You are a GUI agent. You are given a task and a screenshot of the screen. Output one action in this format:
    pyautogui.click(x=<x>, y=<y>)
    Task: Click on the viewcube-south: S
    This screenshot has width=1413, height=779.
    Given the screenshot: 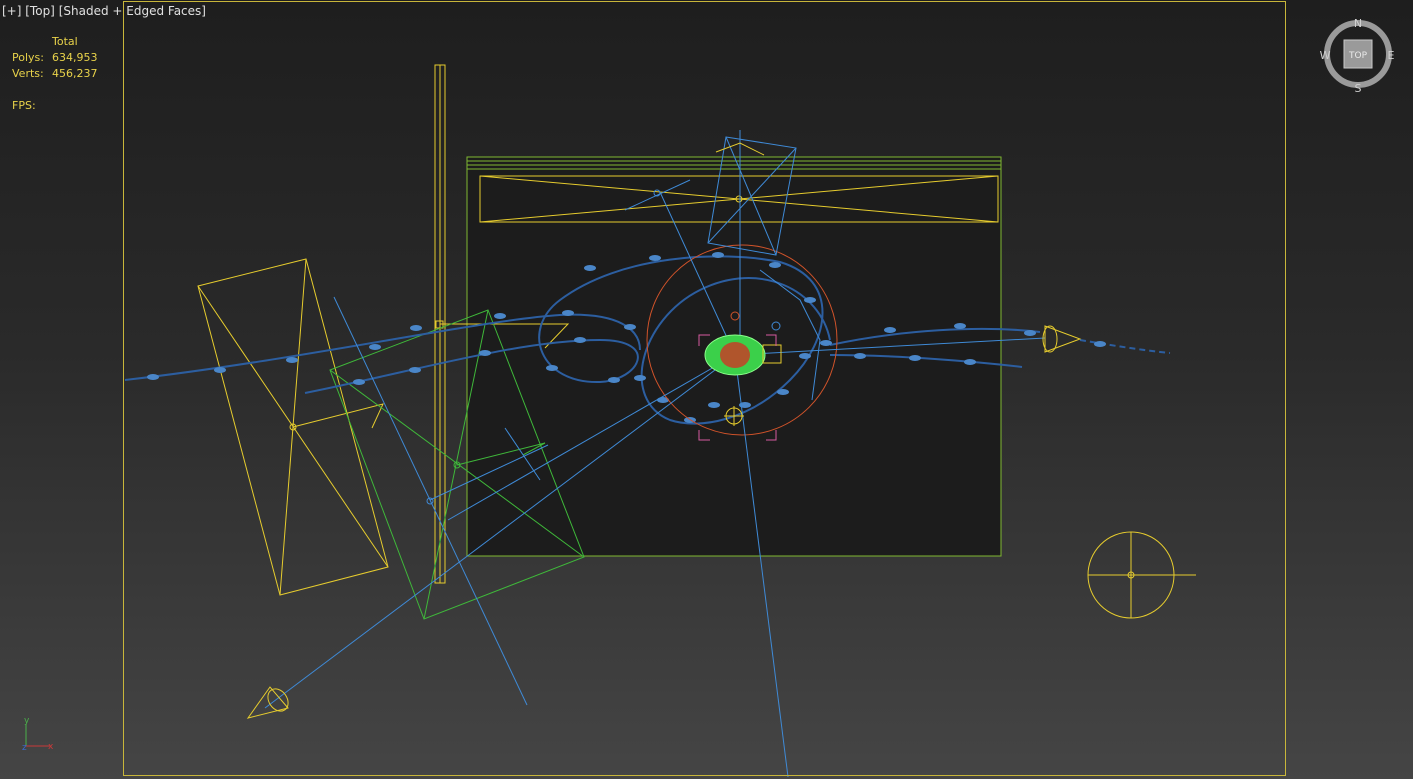 What is the action you would take?
    pyautogui.click(x=1358, y=88)
    